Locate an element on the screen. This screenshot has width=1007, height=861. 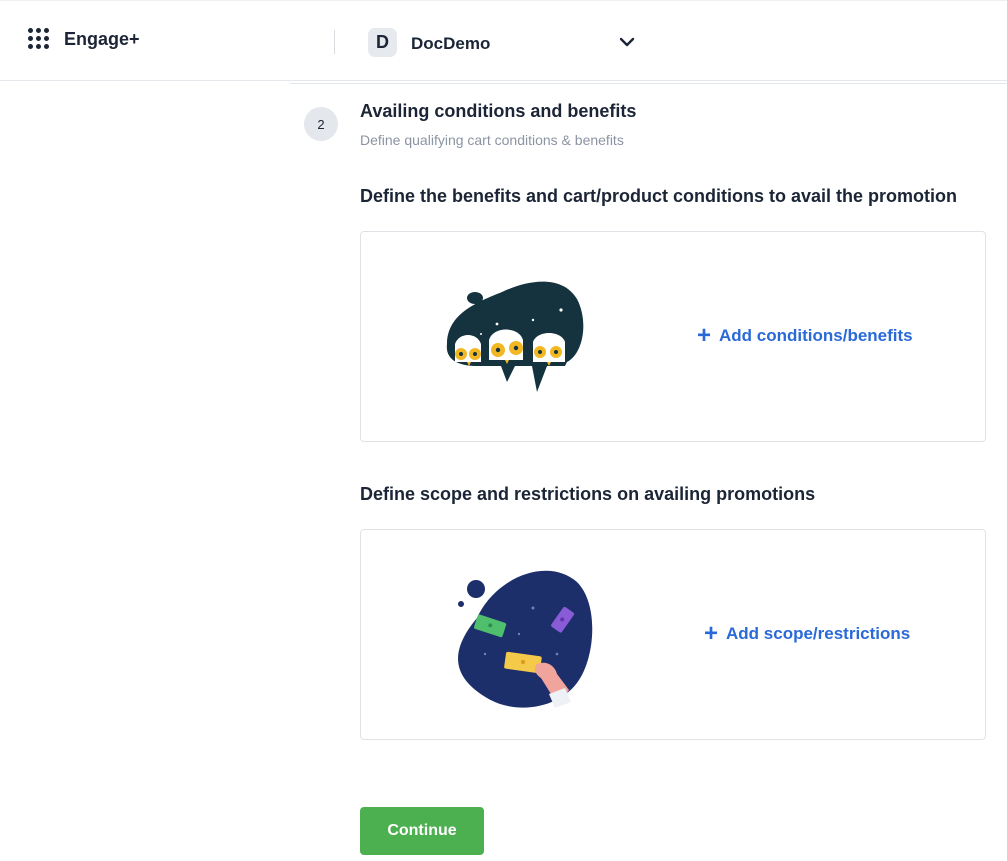
content-divider is located at coordinates (648, 83).